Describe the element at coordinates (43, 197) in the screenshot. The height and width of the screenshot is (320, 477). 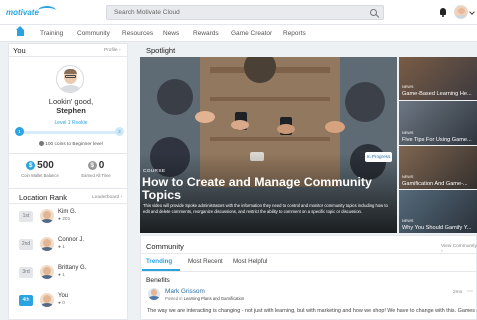
I see `location-rank-title: Location Rank` at that location.